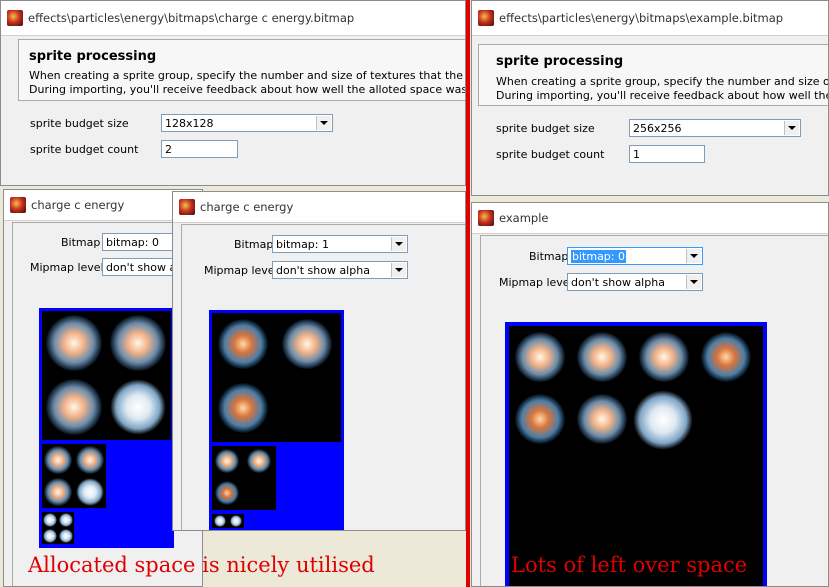  I want to click on sprite-budget-count-value: 2, so click(168, 149).